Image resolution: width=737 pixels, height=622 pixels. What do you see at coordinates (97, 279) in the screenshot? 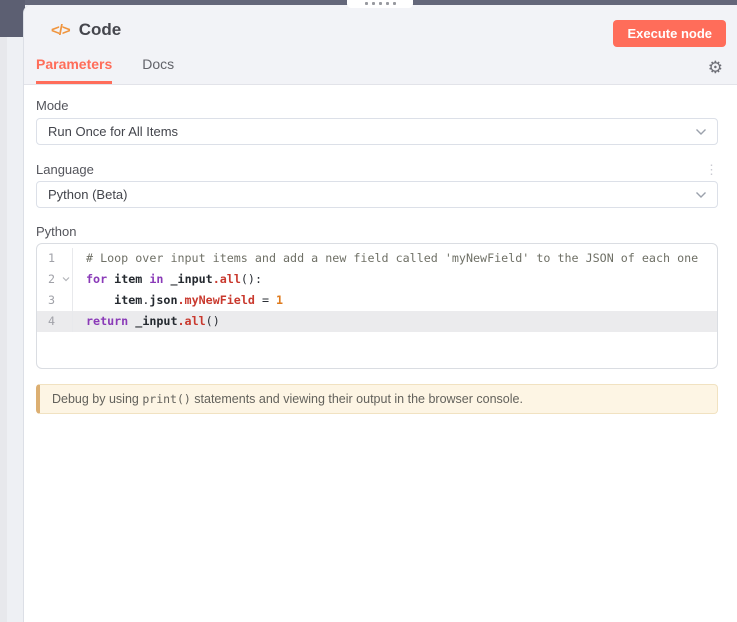
I see `token-keyword: for` at bounding box center [97, 279].